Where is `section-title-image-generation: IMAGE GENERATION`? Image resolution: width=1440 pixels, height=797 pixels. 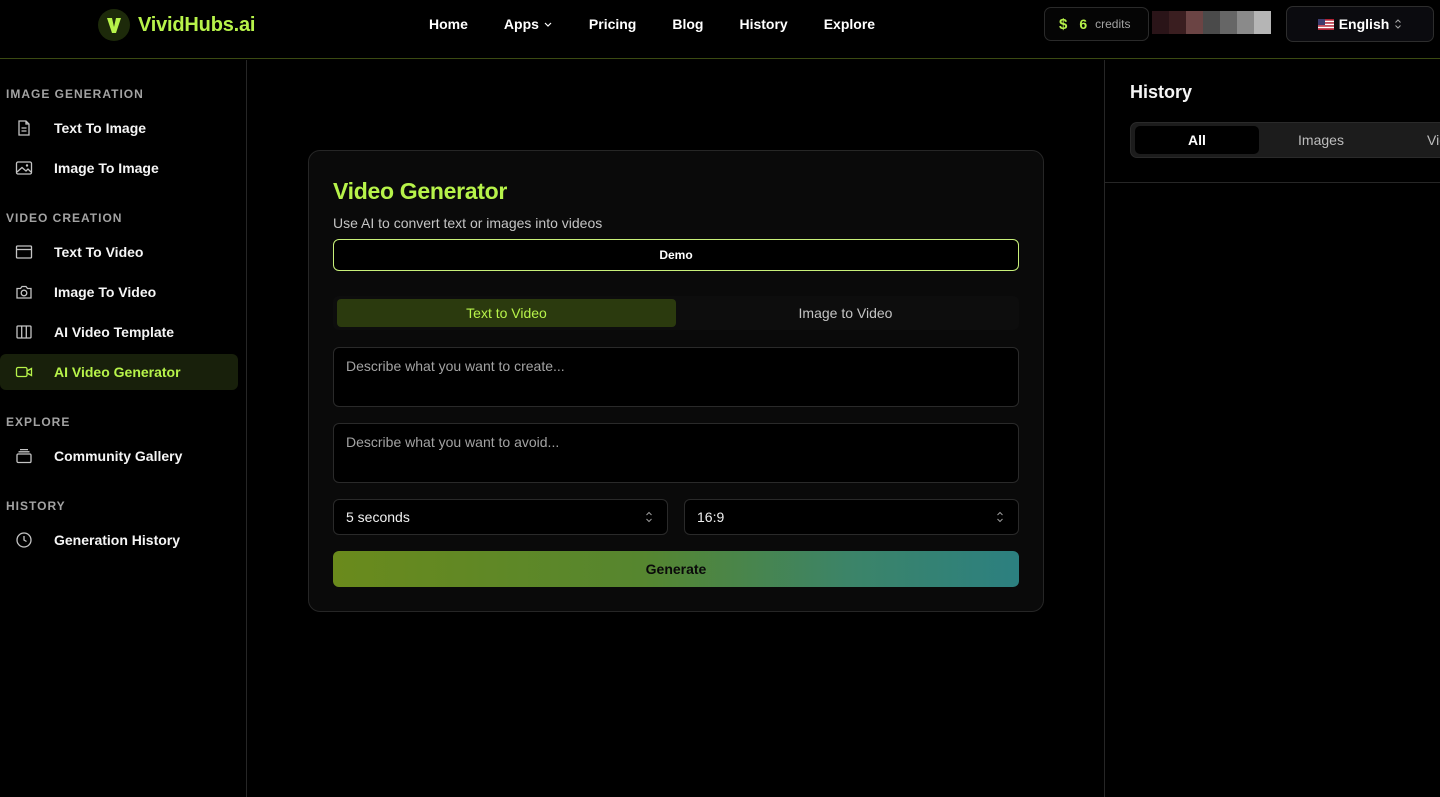
section-title-image-generation: IMAGE GENERATION is located at coordinates (75, 94).